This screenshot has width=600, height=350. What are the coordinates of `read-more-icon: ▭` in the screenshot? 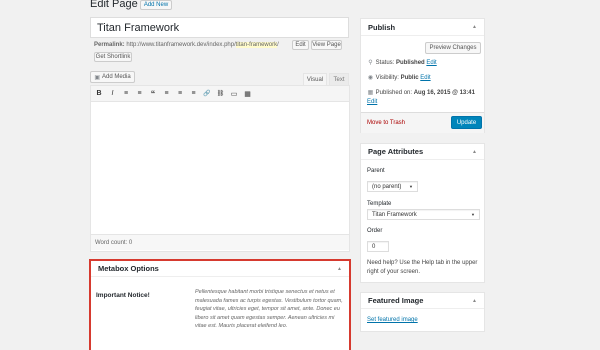 It's located at (234, 94).